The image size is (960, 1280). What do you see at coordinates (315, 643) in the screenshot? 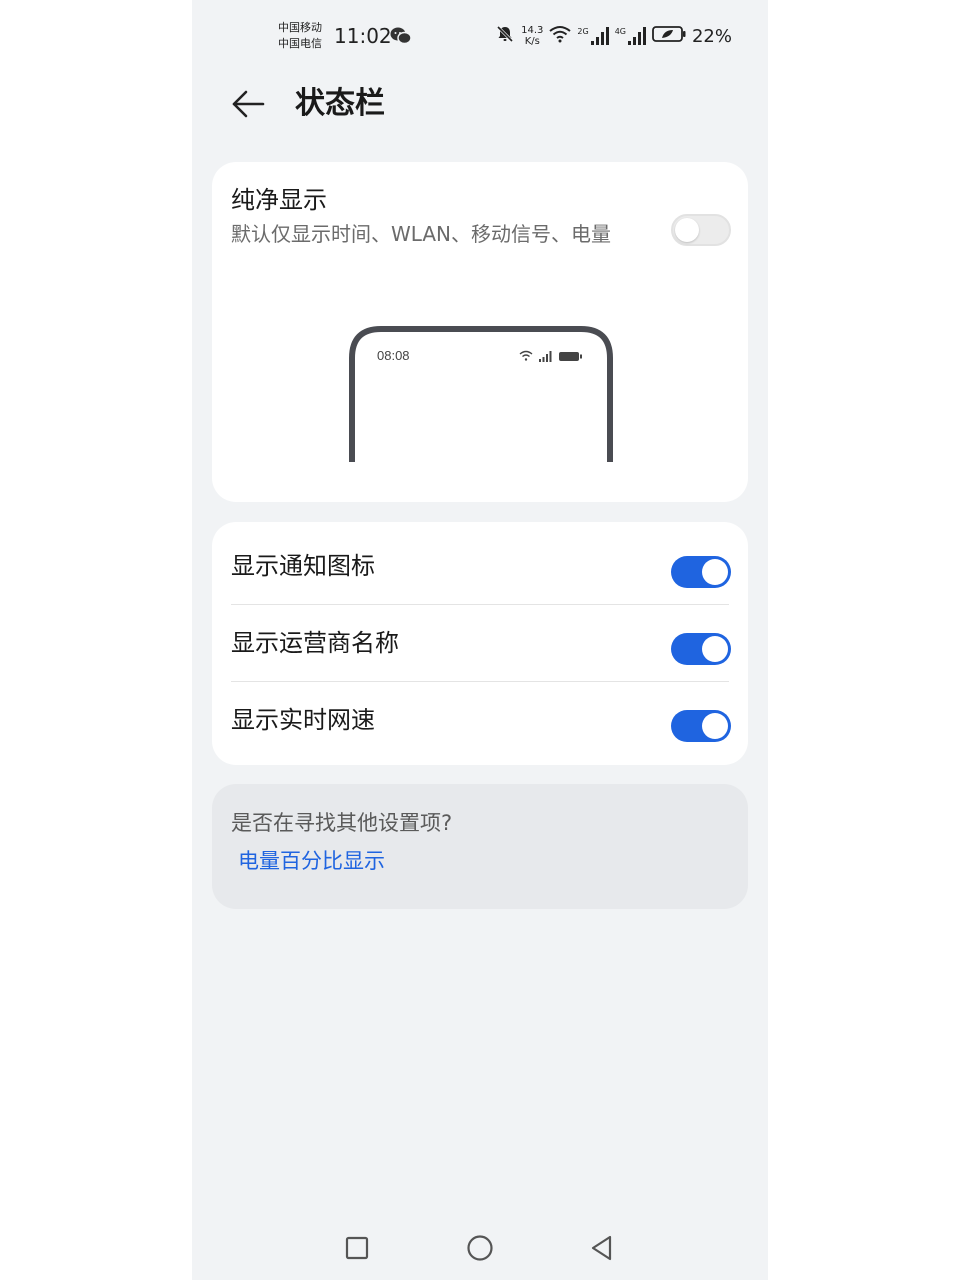
I see `setting-label: 显示运营商名称` at bounding box center [315, 643].